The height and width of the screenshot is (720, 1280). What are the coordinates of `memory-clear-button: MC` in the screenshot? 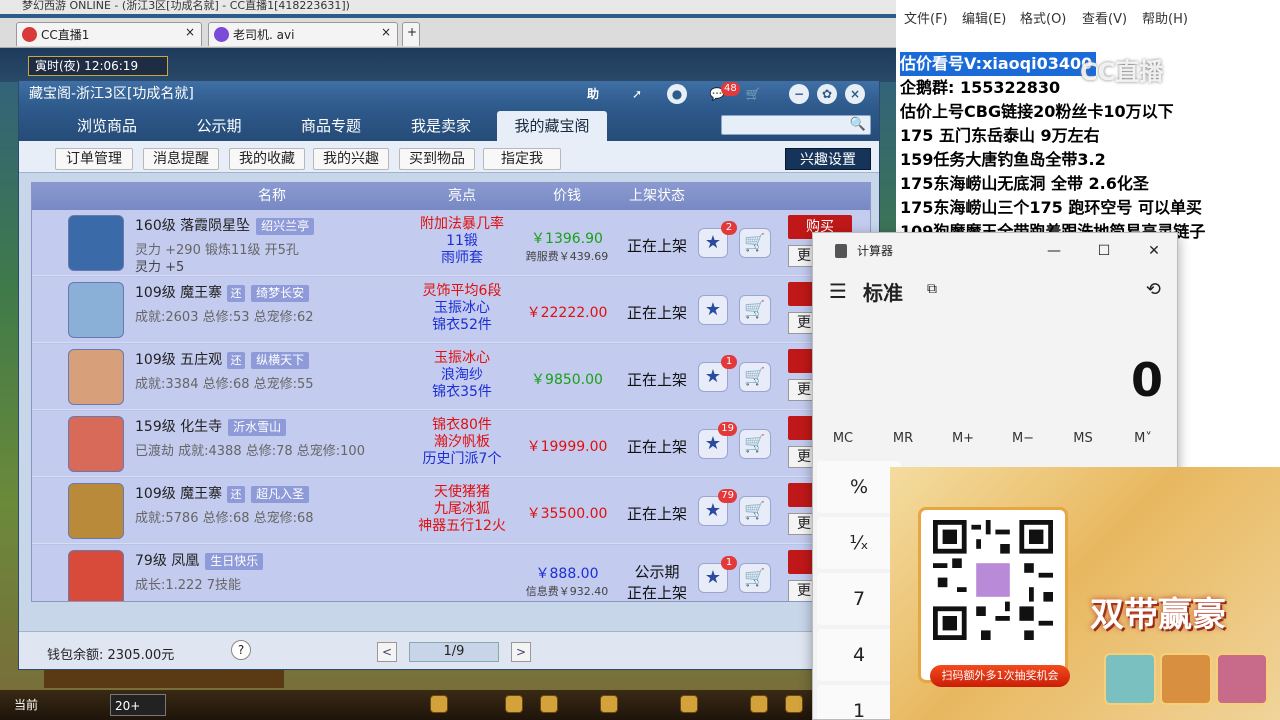 It's located at (843, 438).